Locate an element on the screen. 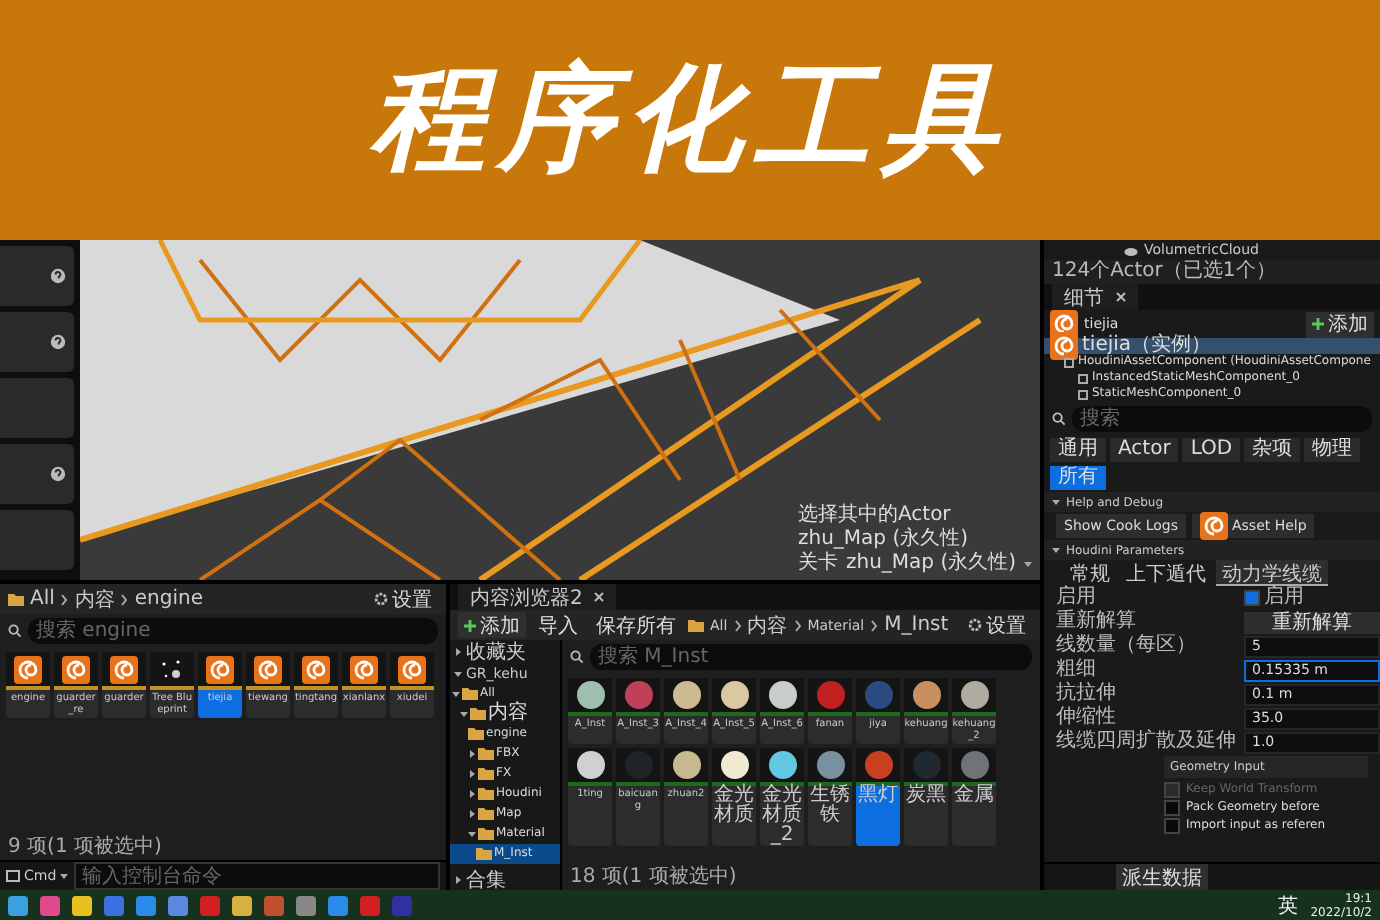  viewport-info-text: 选择其中的Actor is located at coordinates (874, 515).